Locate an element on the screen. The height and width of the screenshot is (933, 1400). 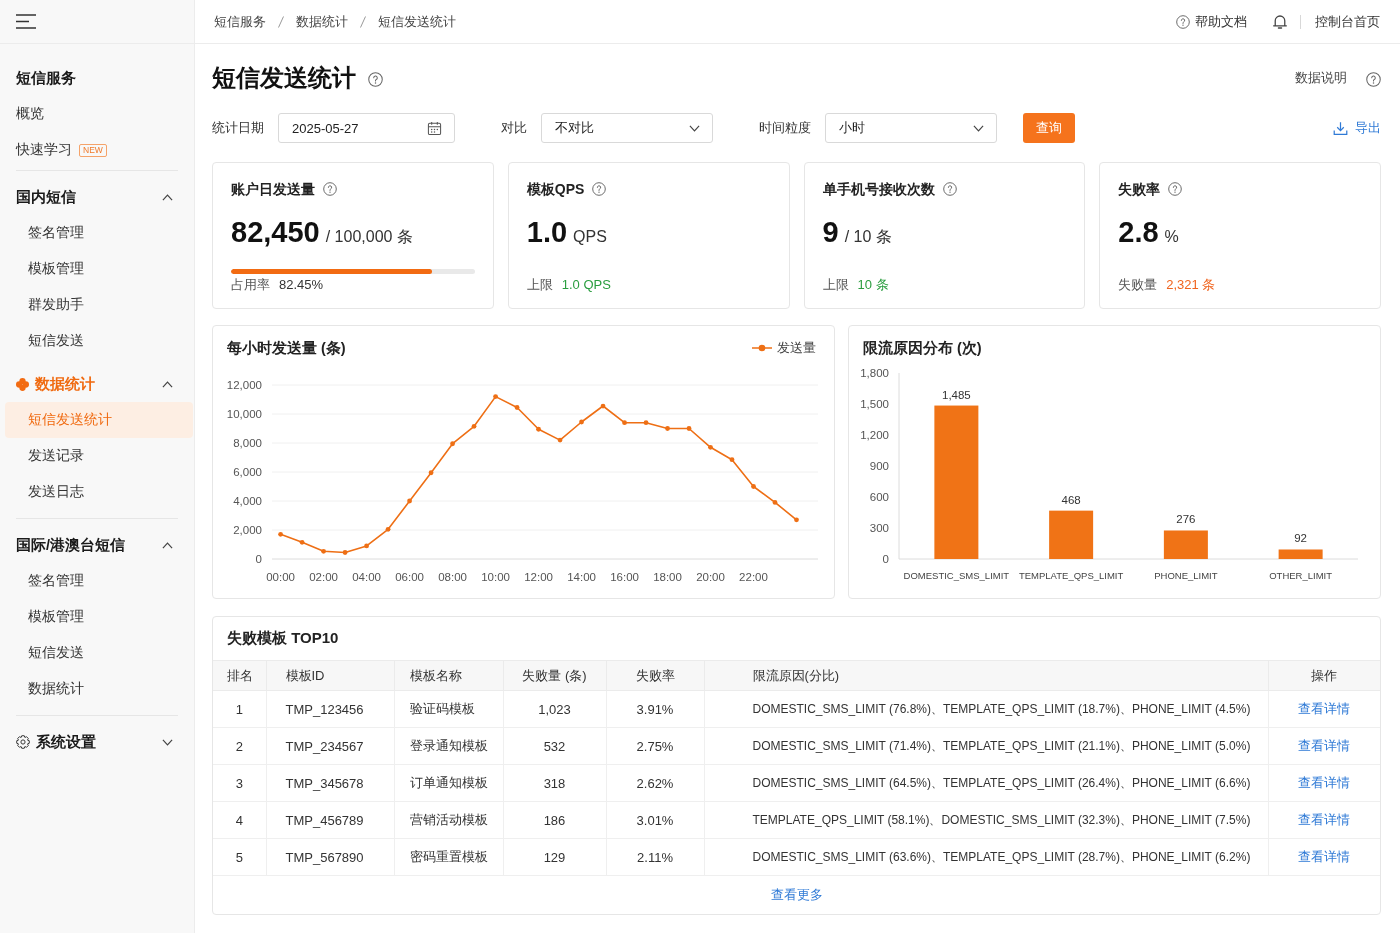
table-cell: 3.91% is located at coordinates (655, 709).